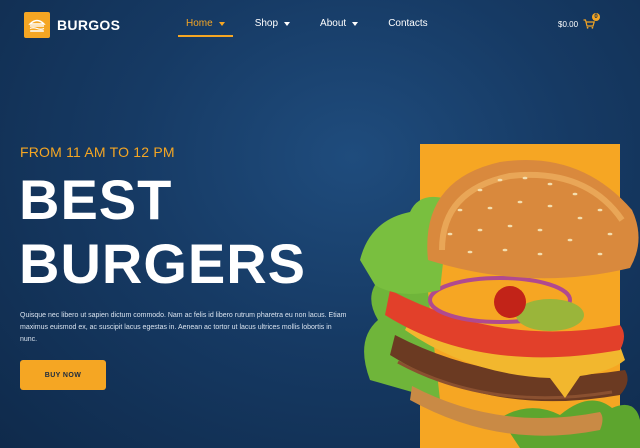 This screenshot has height=448, width=640. I want to click on nav-shop: Shop, so click(272, 23).